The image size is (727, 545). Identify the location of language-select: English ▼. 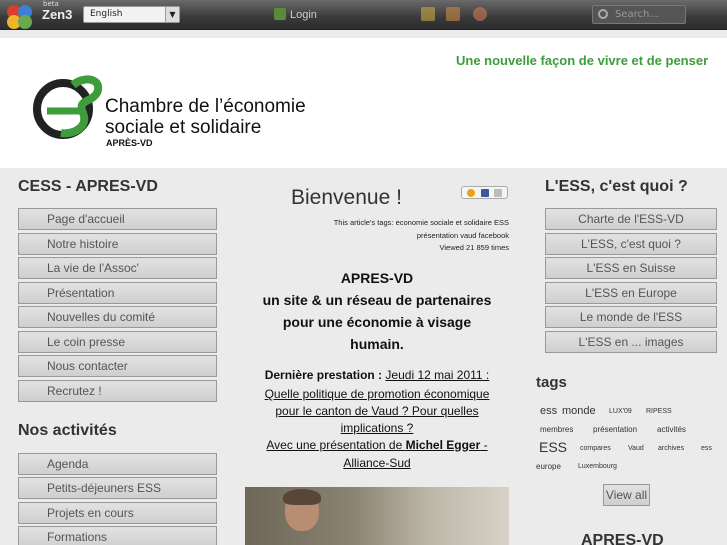
(131, 14).